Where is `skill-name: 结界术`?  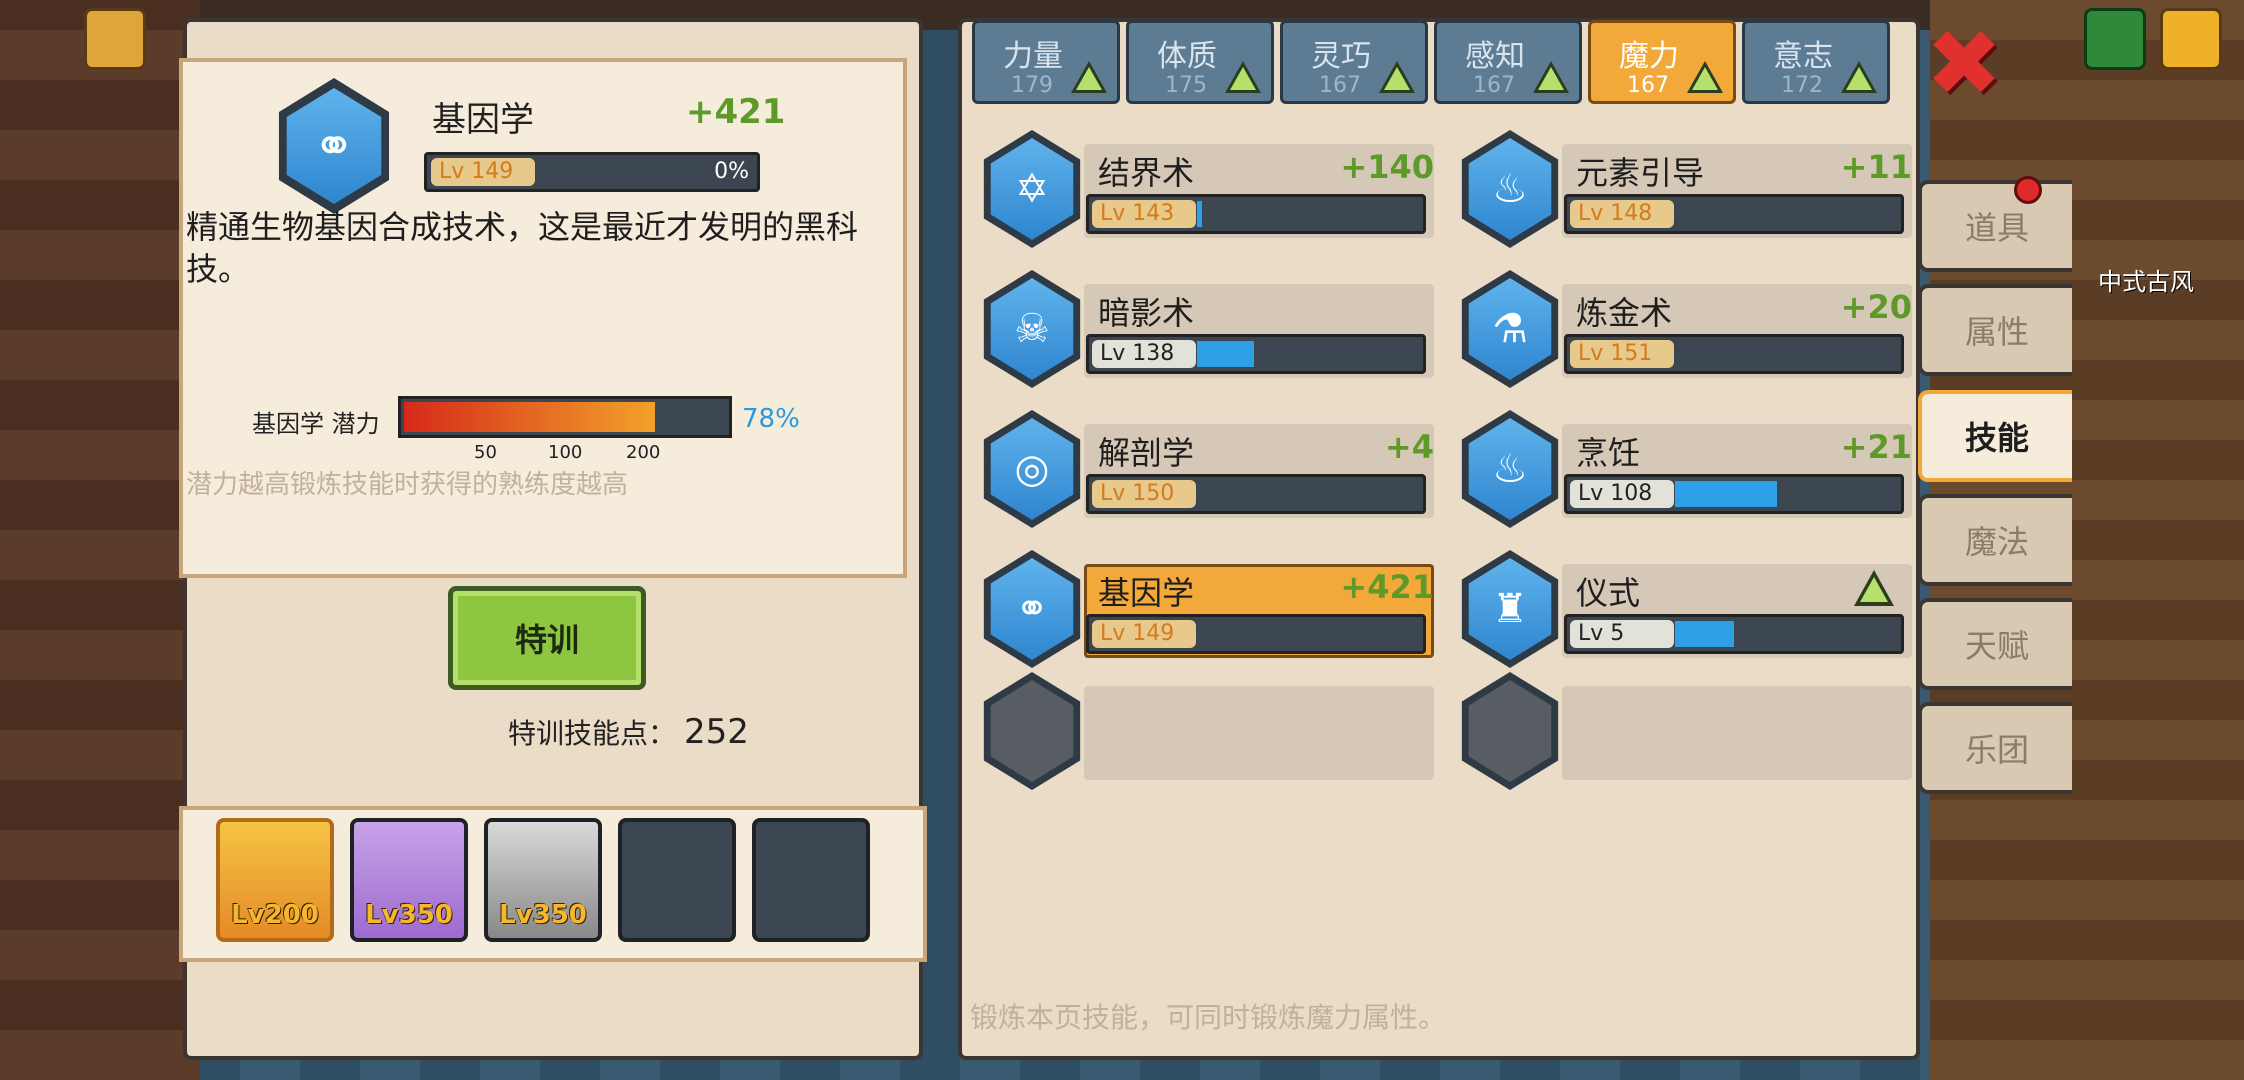
skill-name: 结界术 is located at coordinates (1146, 173).